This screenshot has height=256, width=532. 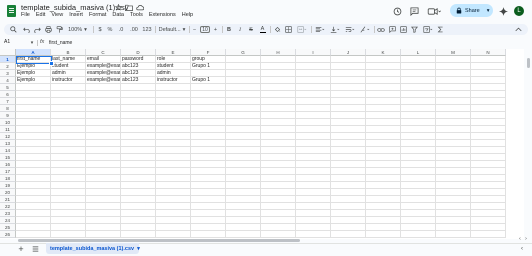 I want to click on menu-help: Help, so click(x=187, y=16).